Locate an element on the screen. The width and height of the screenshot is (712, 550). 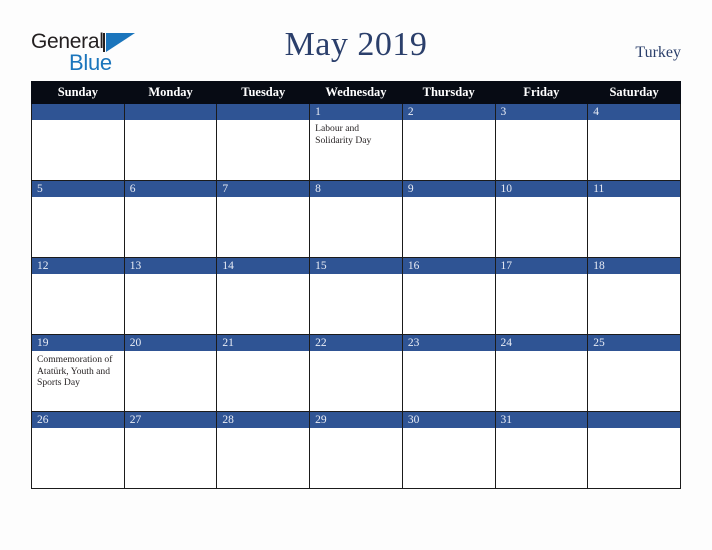
calendar-day-cell: 13 is located at coordinates (170, 296).